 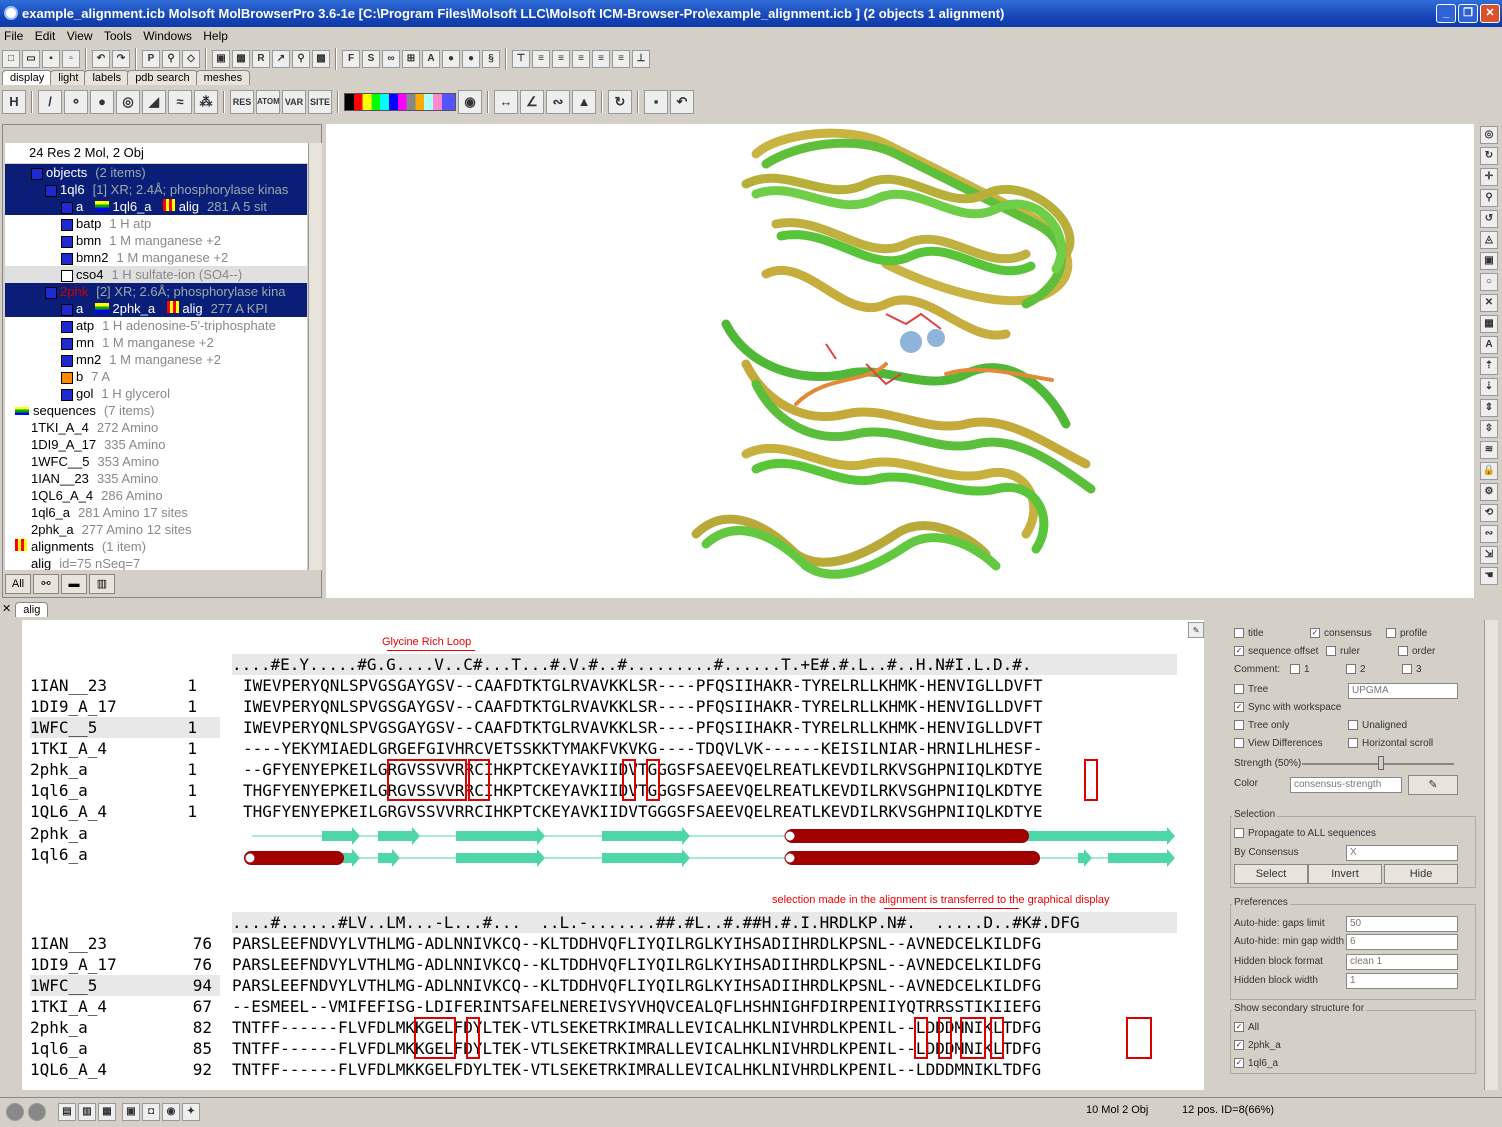 What do you see at coordinates (118, 36) in the screenshot?
I see `menu-tools: Tools` at bounding box center [118, 36].